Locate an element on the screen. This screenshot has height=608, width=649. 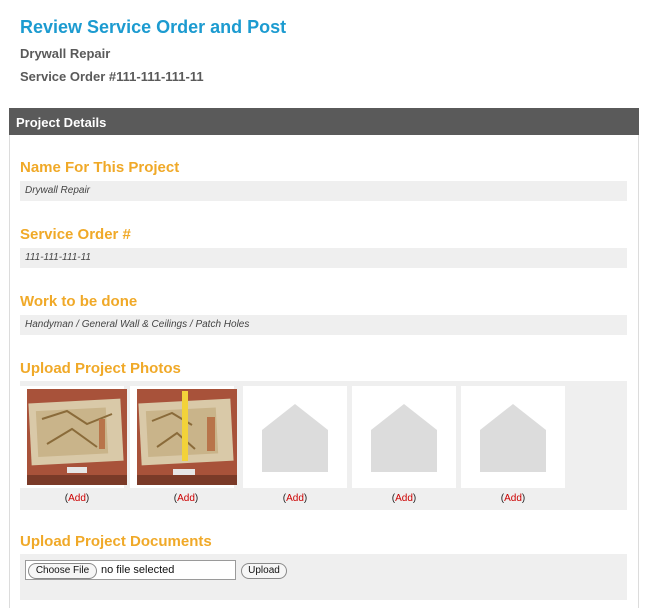
add-photo-link-2: (Add) is located at coordinates (186, 498).